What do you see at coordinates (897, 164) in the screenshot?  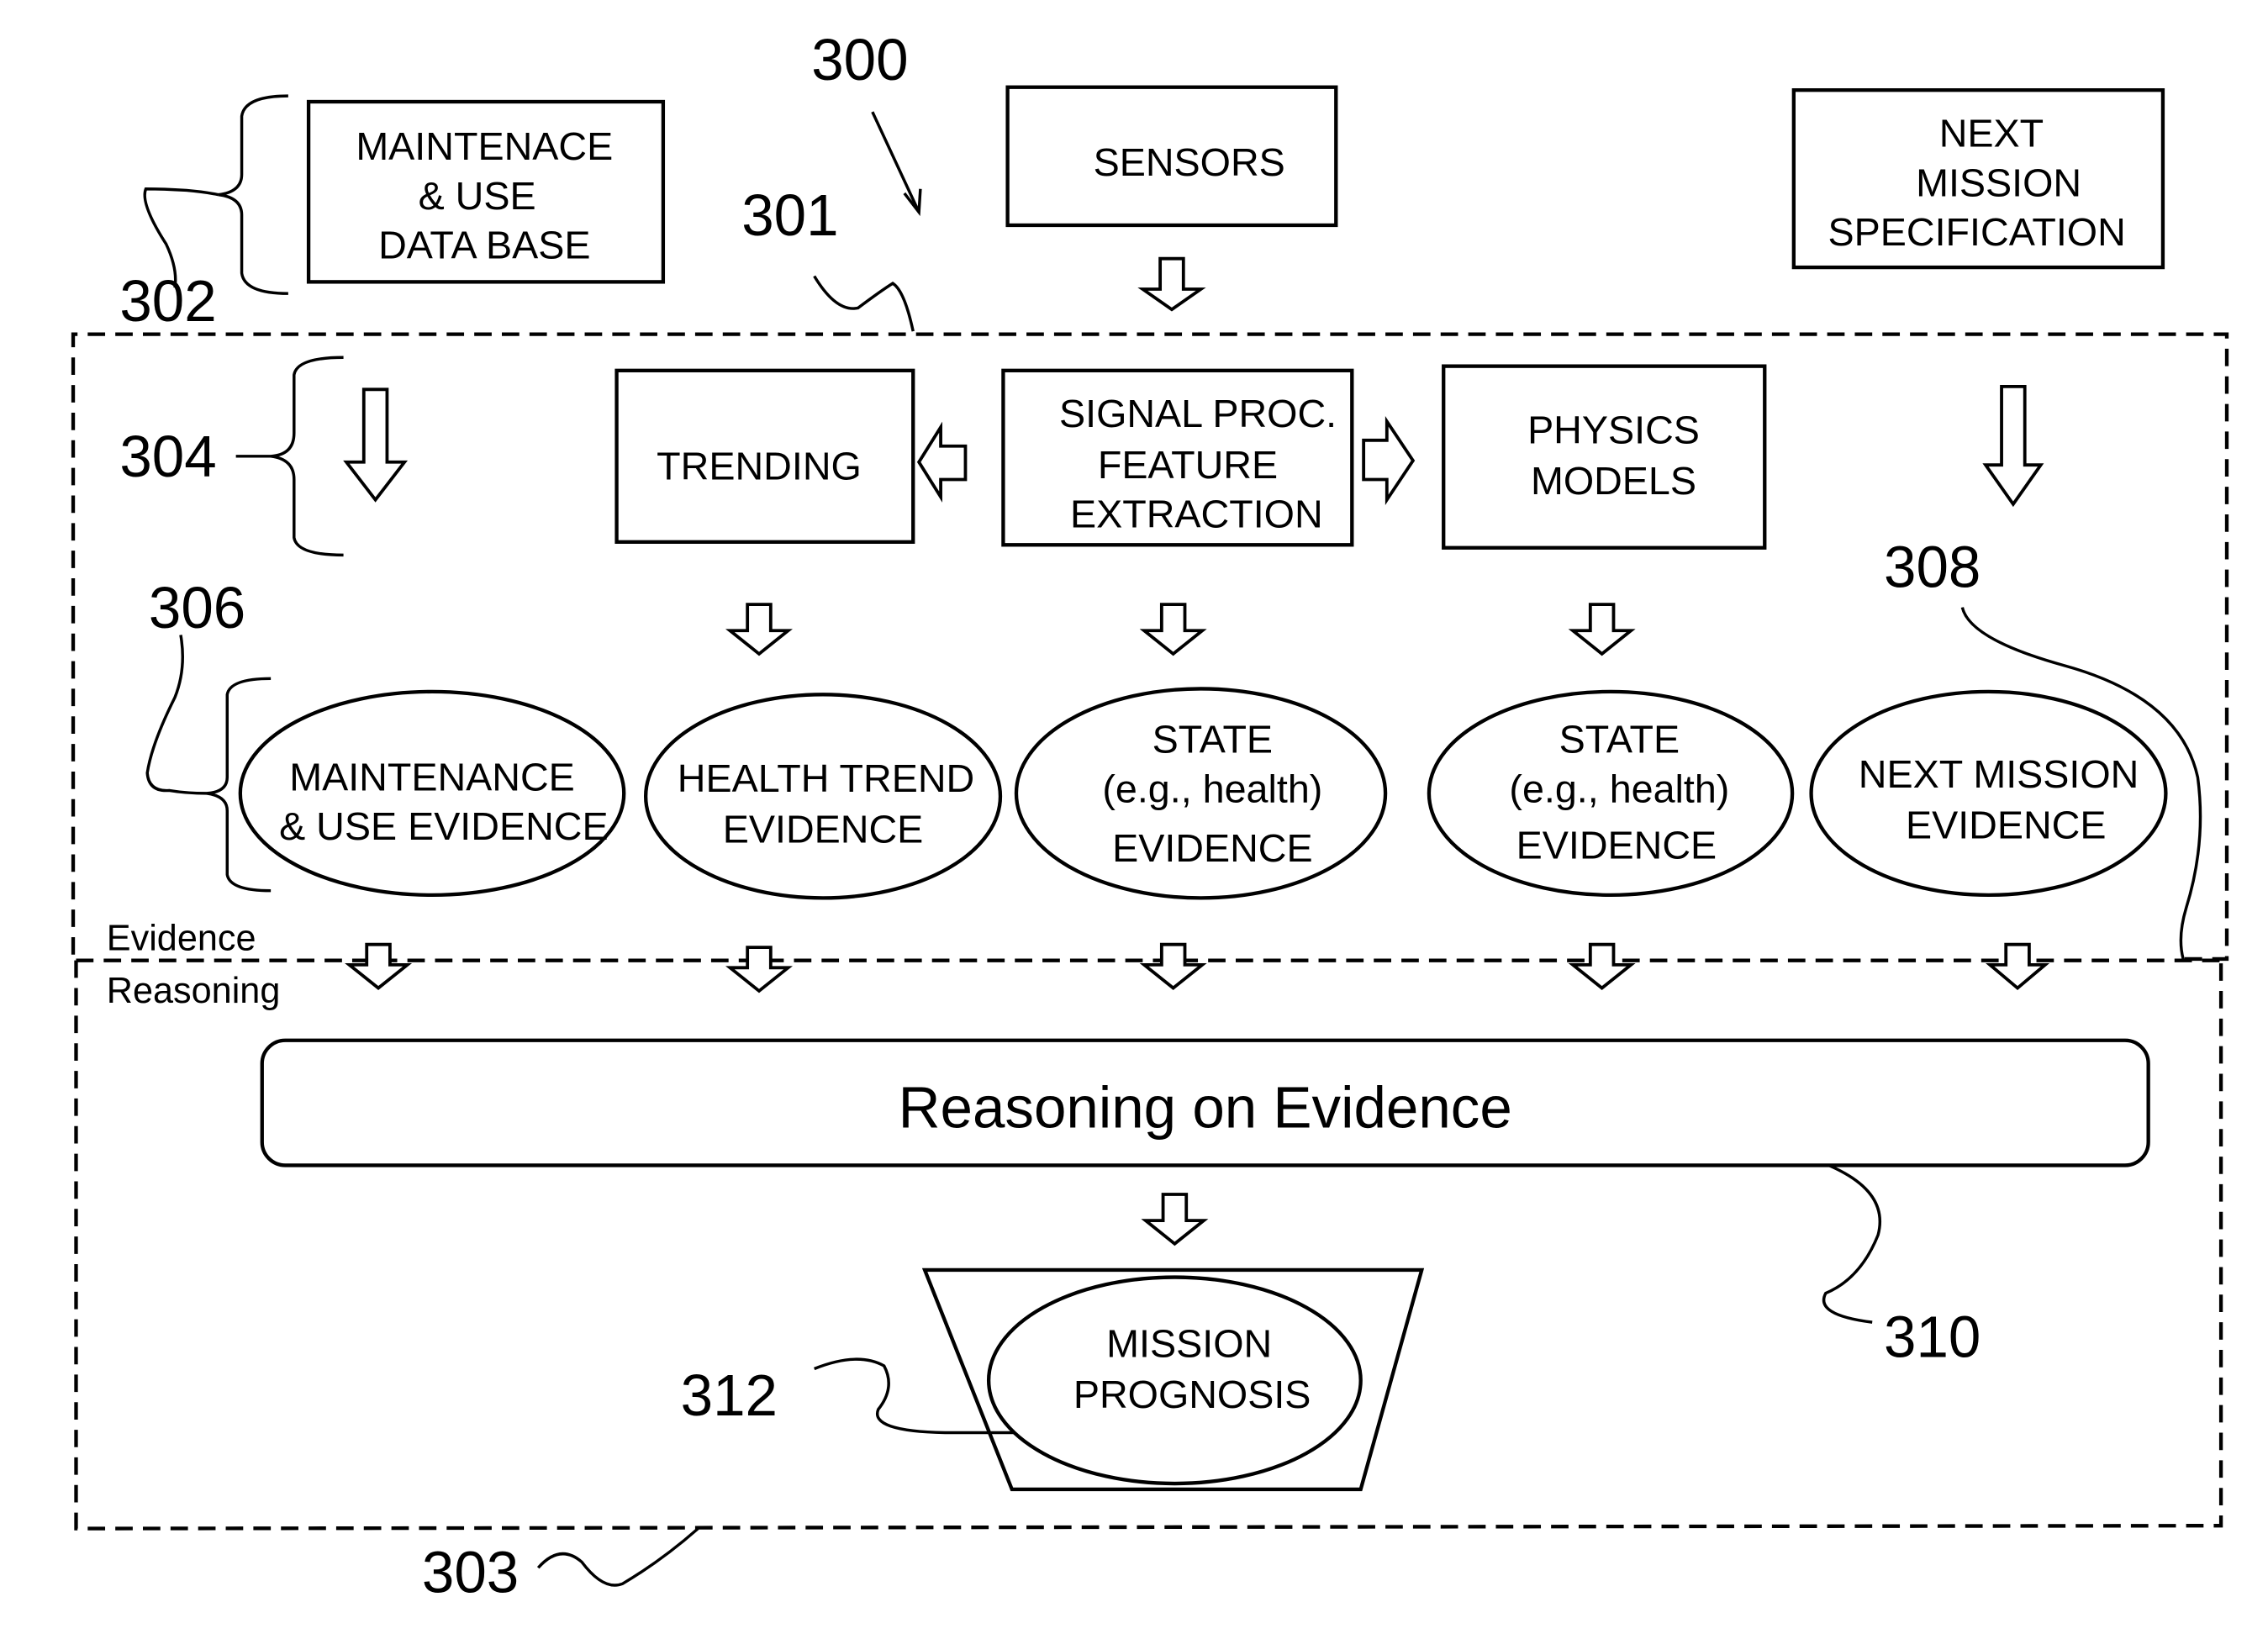 I see `ref-300-arrow` at bounding box center [897, 164].